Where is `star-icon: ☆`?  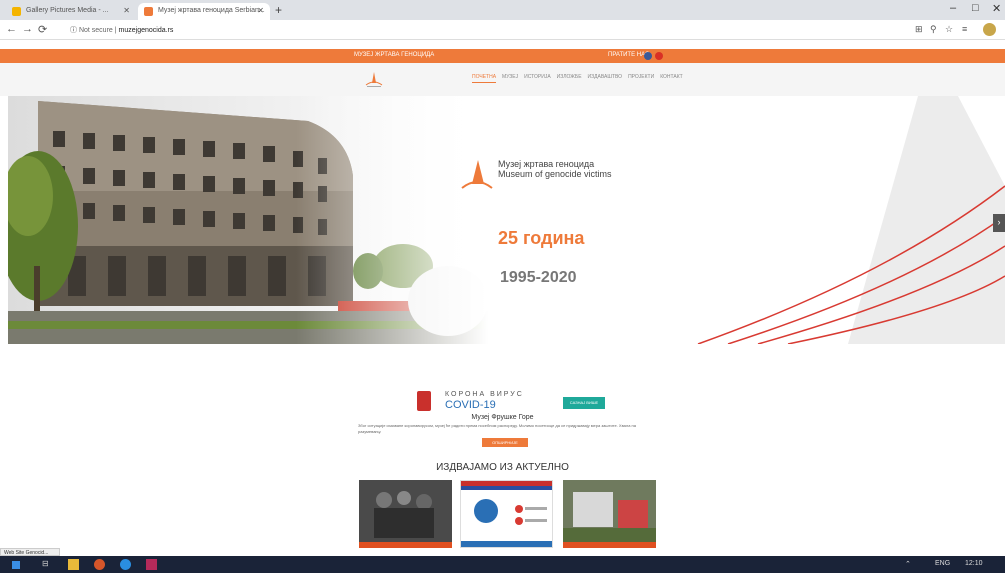 star-icon: ☆ is located at coordinates (949, 29).